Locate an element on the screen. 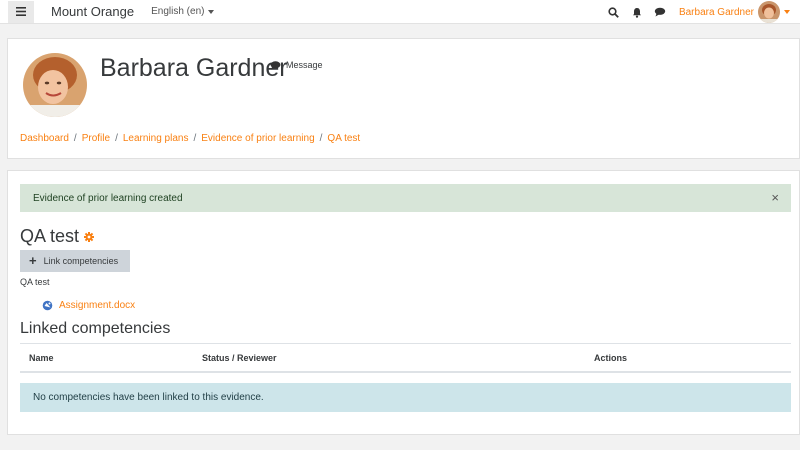 The height and width of the screenshot is (450, 800). search-icon is located at coordinates (614, 12).